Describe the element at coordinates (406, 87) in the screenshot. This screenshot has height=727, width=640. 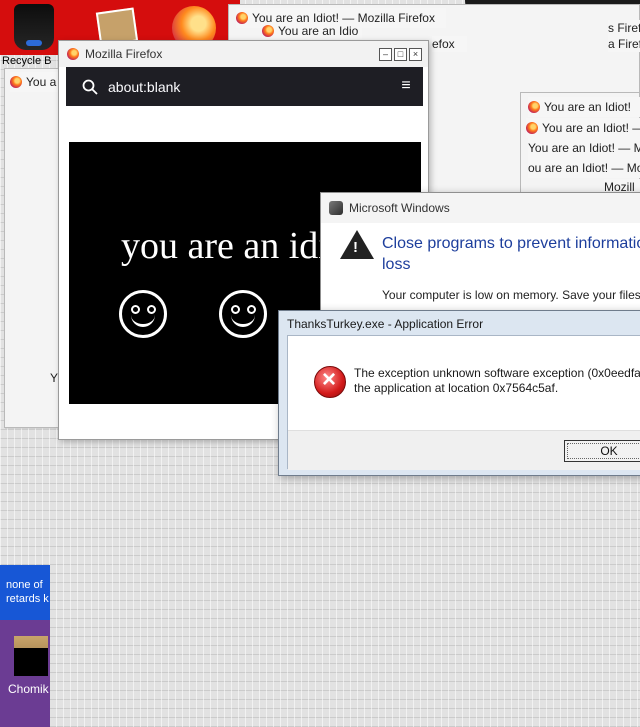
I see `hamburger-menu-icon: ≡` at that location.